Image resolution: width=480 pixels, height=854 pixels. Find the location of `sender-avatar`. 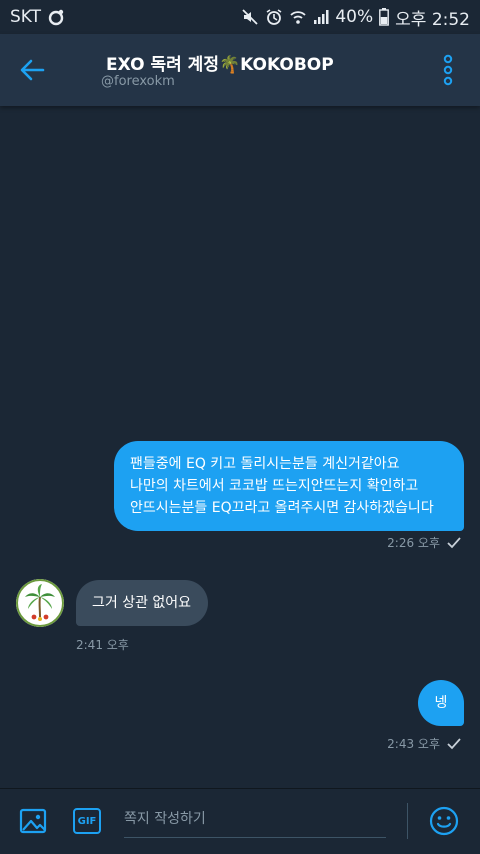

sender-avatar is located at coordinates (40, 603).